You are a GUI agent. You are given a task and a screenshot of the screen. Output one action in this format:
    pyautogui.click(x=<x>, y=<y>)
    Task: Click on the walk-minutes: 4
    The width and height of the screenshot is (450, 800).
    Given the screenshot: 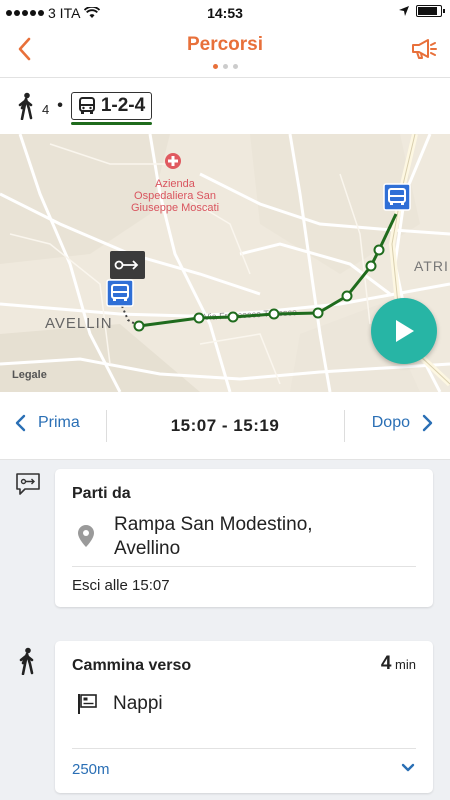 What is the action you would take?
    pyautogui.click(x=46, y=109)
    